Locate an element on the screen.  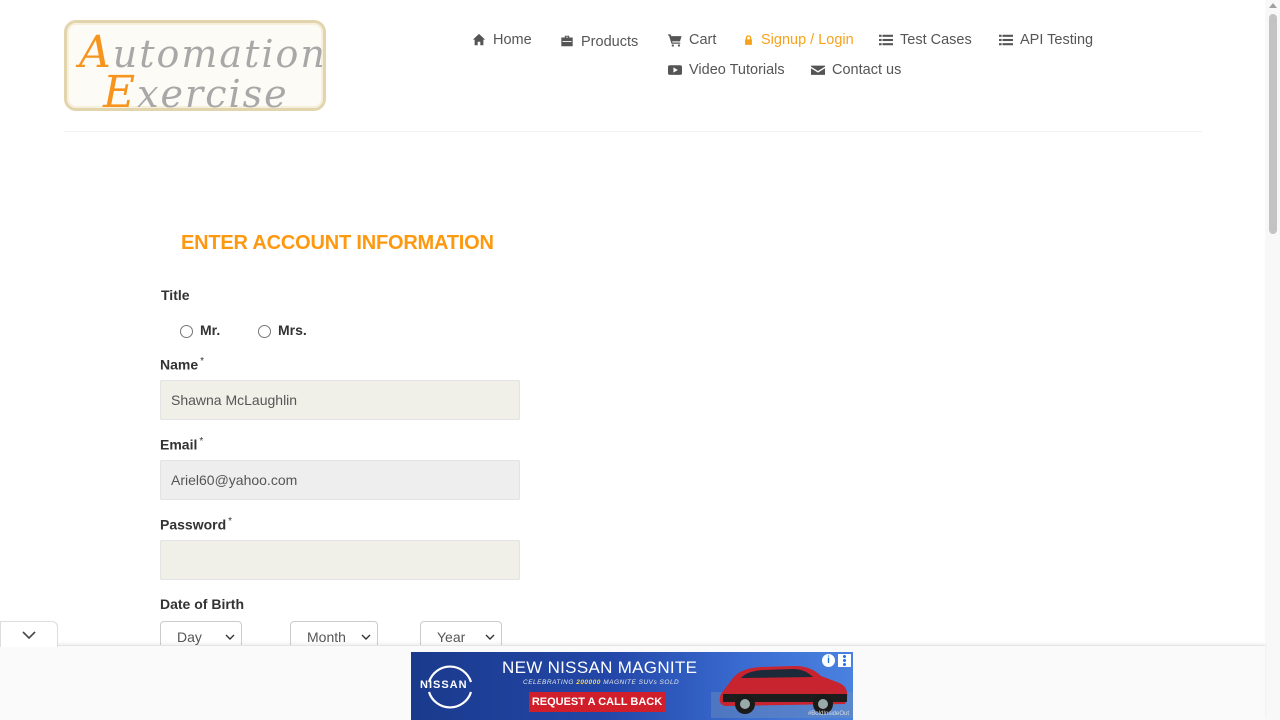
password-field is located at coordinates (340, 560).